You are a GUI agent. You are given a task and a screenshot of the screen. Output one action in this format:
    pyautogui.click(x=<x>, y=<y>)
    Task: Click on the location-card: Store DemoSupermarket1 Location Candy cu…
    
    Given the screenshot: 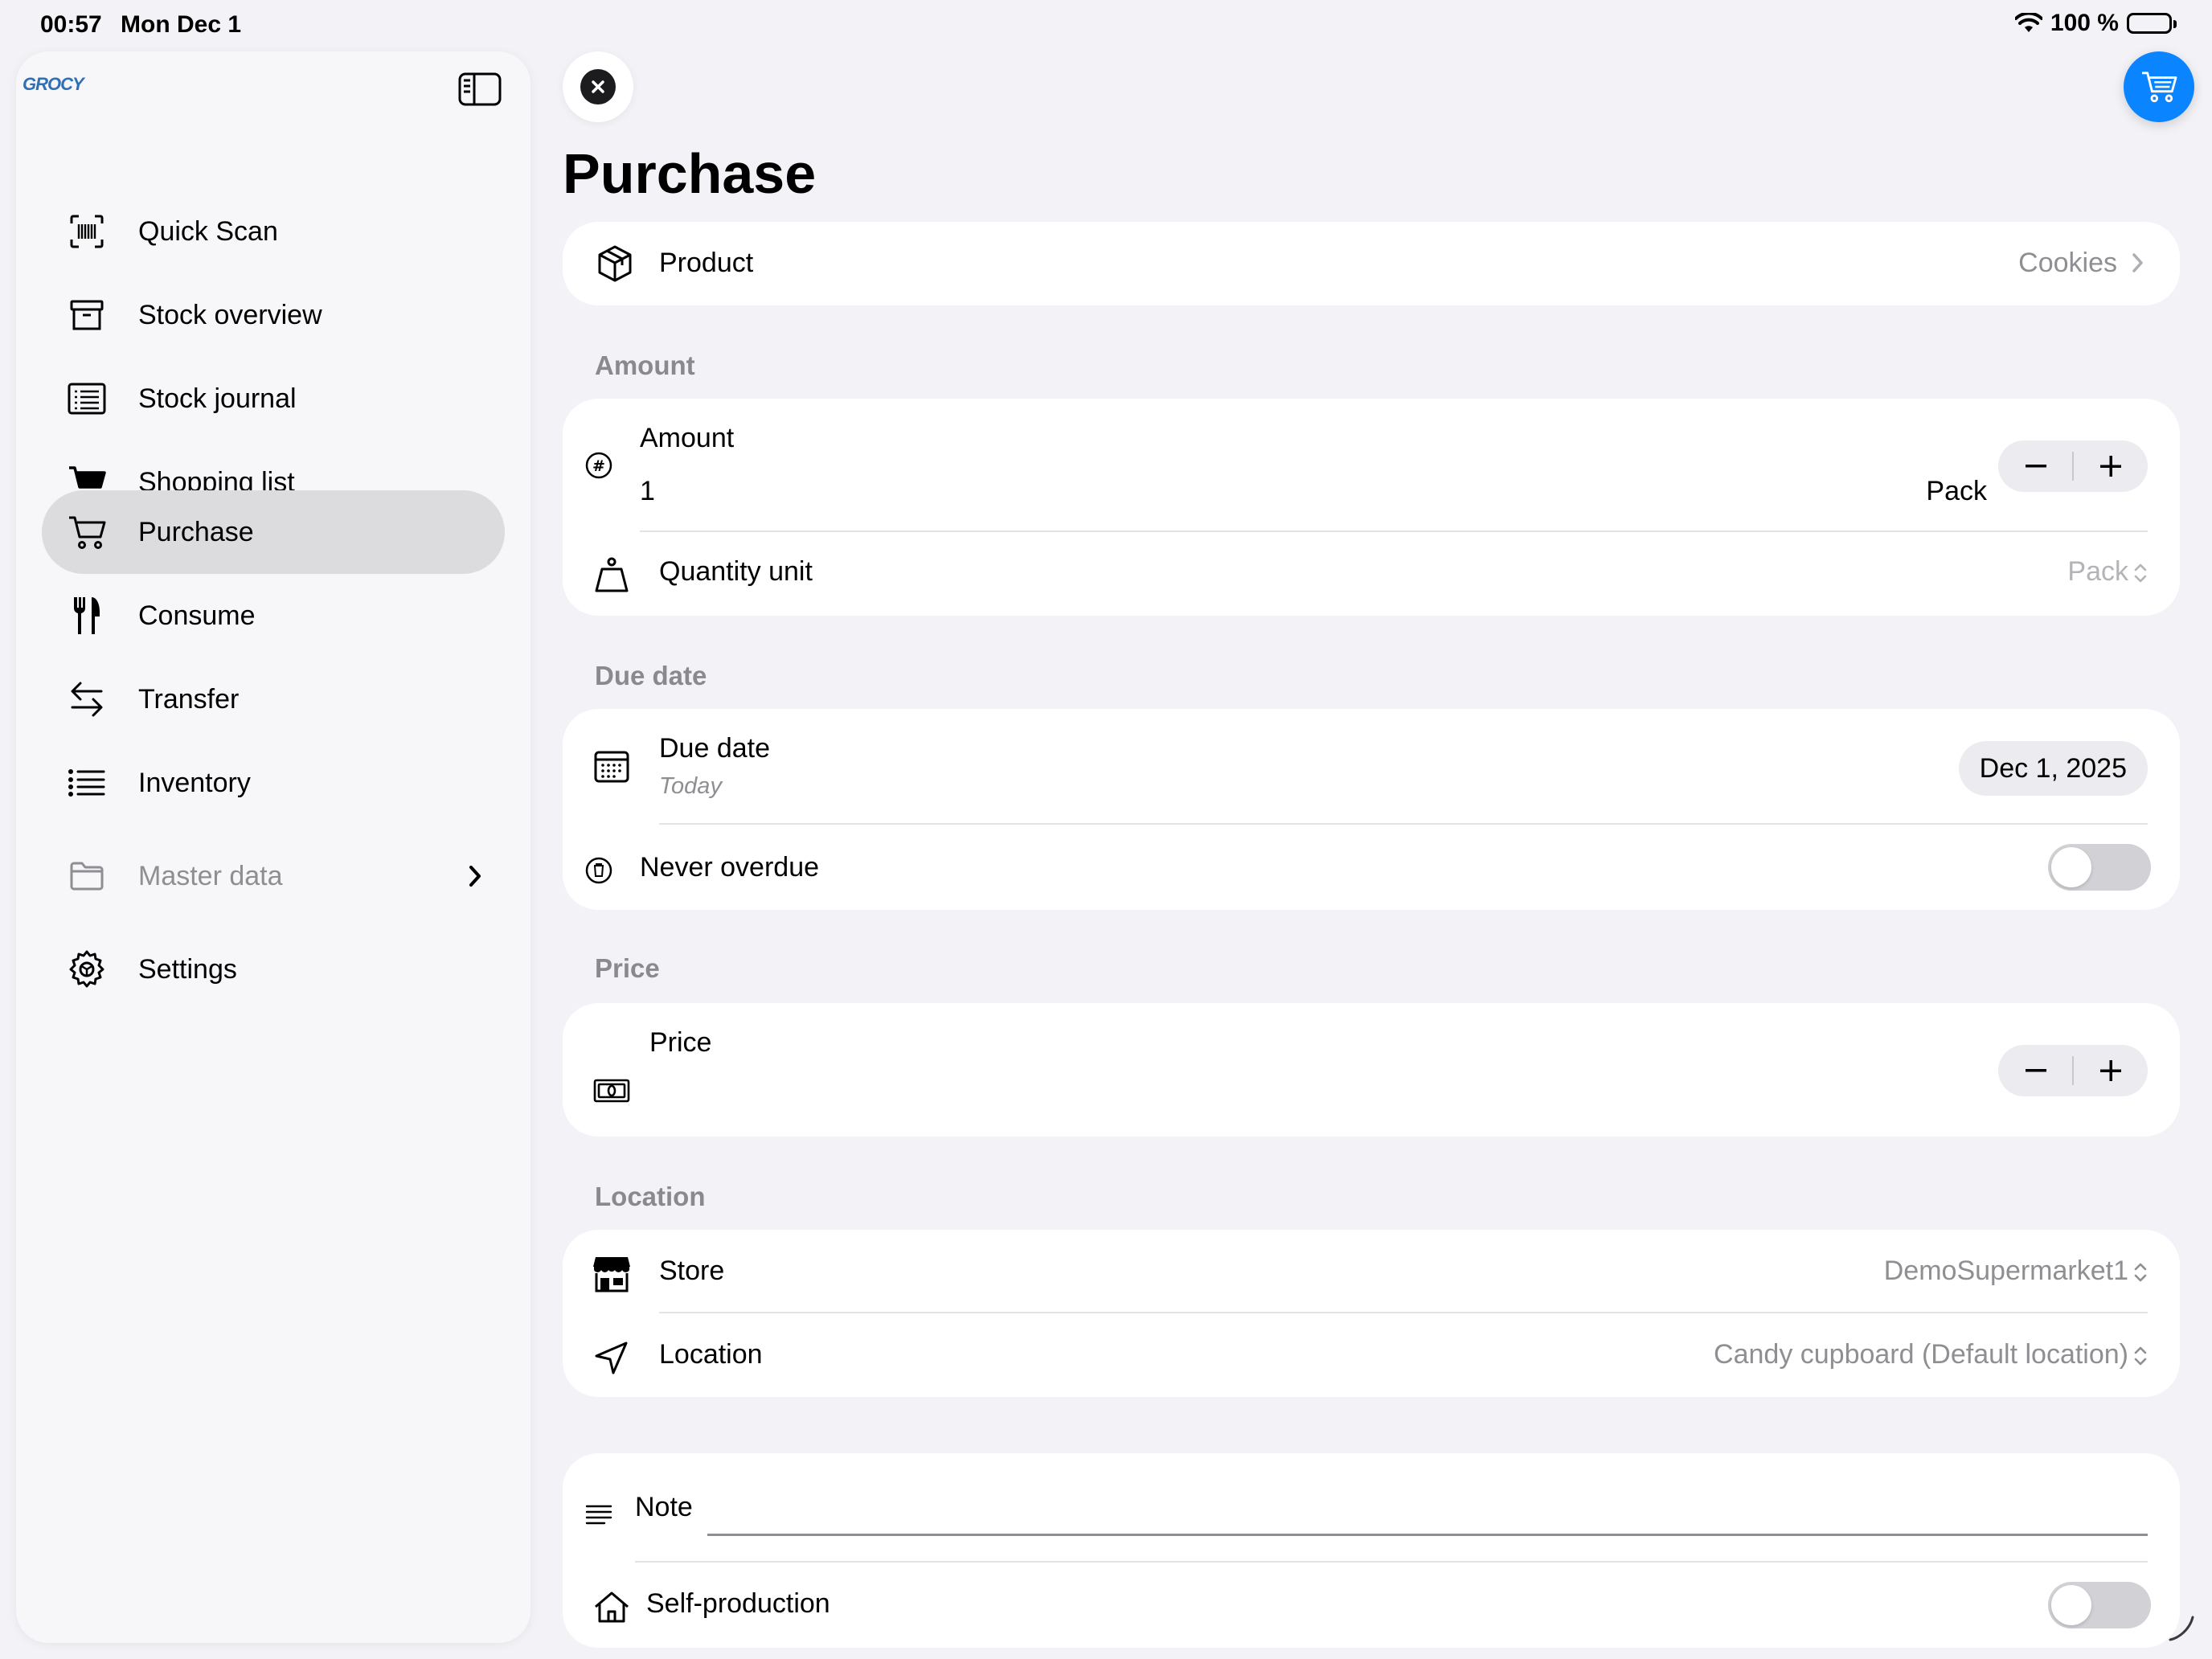 What is the action you would take?
    pyautogui.click(x=1371, y=1313)
    